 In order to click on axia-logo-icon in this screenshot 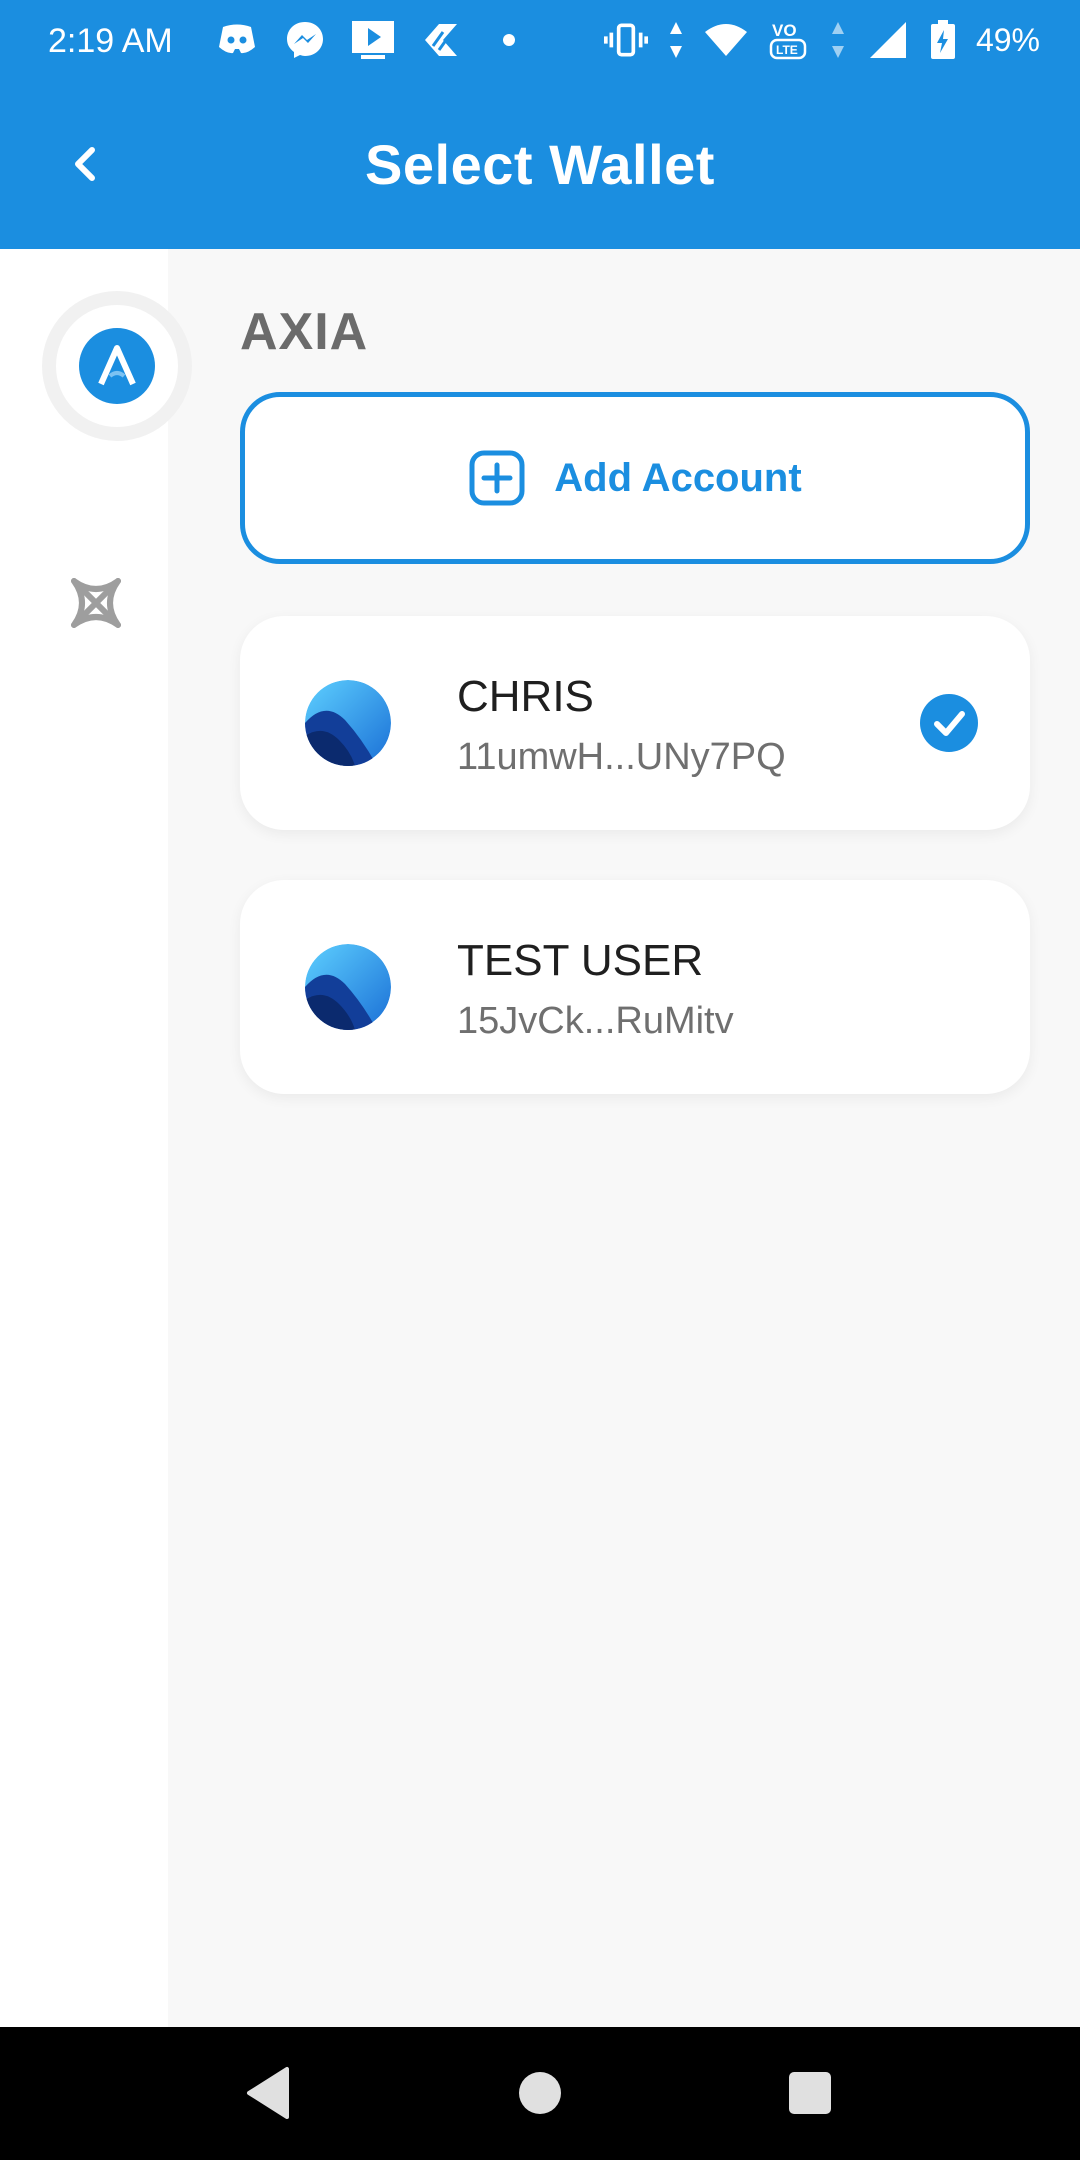, I will do `click(117, 366)`.